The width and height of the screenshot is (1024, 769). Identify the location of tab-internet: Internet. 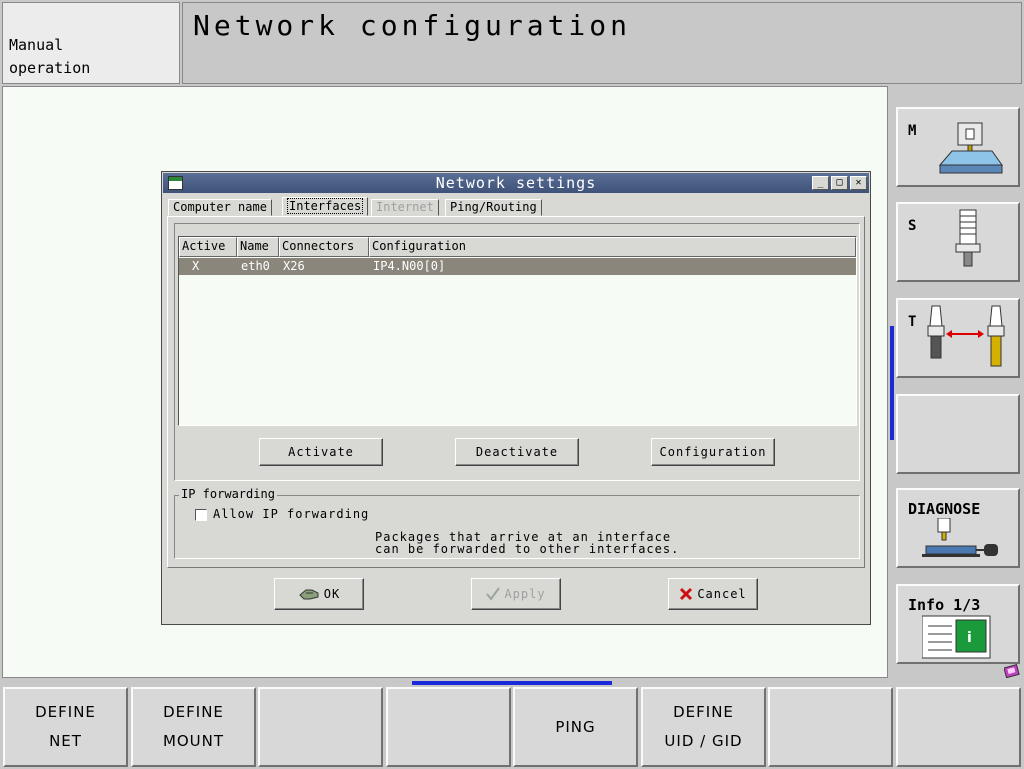
(405, 207).